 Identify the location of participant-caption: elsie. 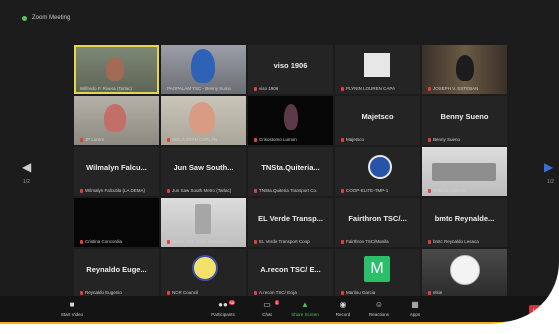
(435, 292).